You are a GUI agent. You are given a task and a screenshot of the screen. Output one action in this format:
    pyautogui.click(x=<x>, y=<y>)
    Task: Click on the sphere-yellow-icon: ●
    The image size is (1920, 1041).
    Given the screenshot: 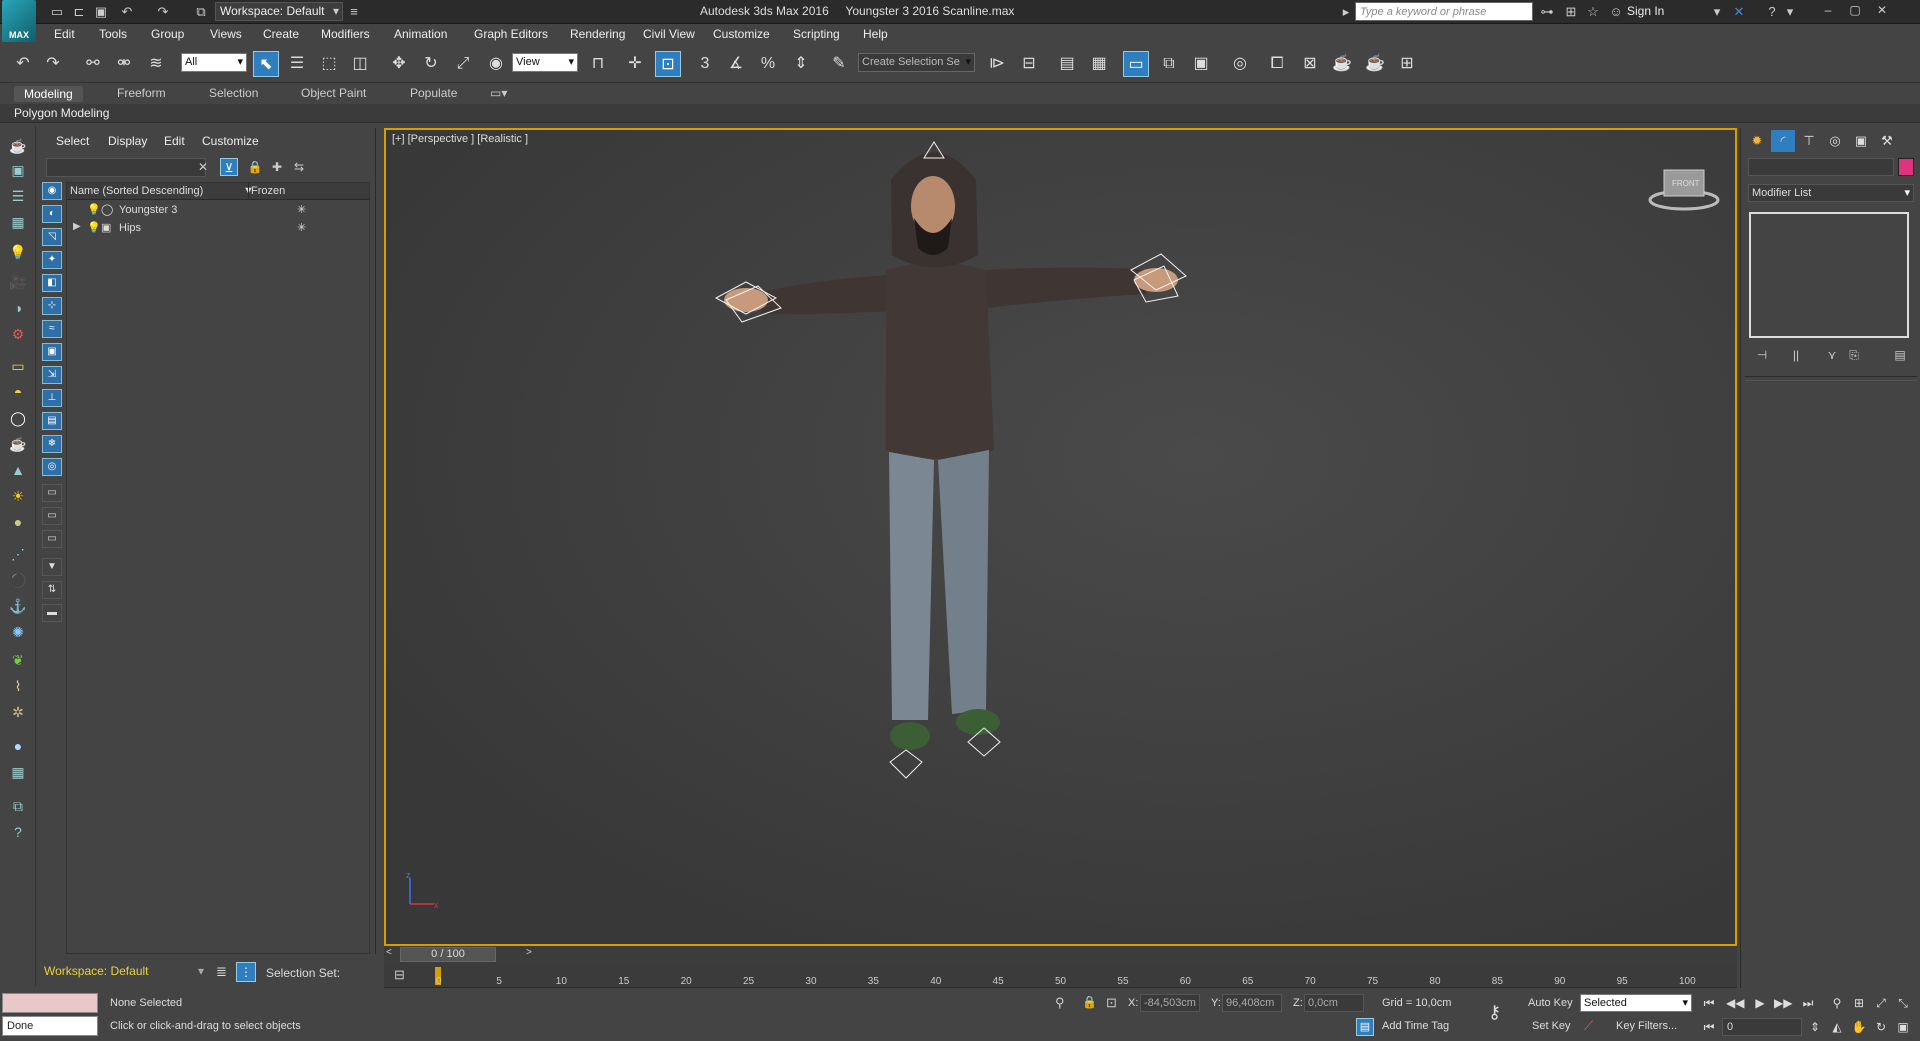 What is the action you would take?
    pyautogui.click(x=18, y=522)
    